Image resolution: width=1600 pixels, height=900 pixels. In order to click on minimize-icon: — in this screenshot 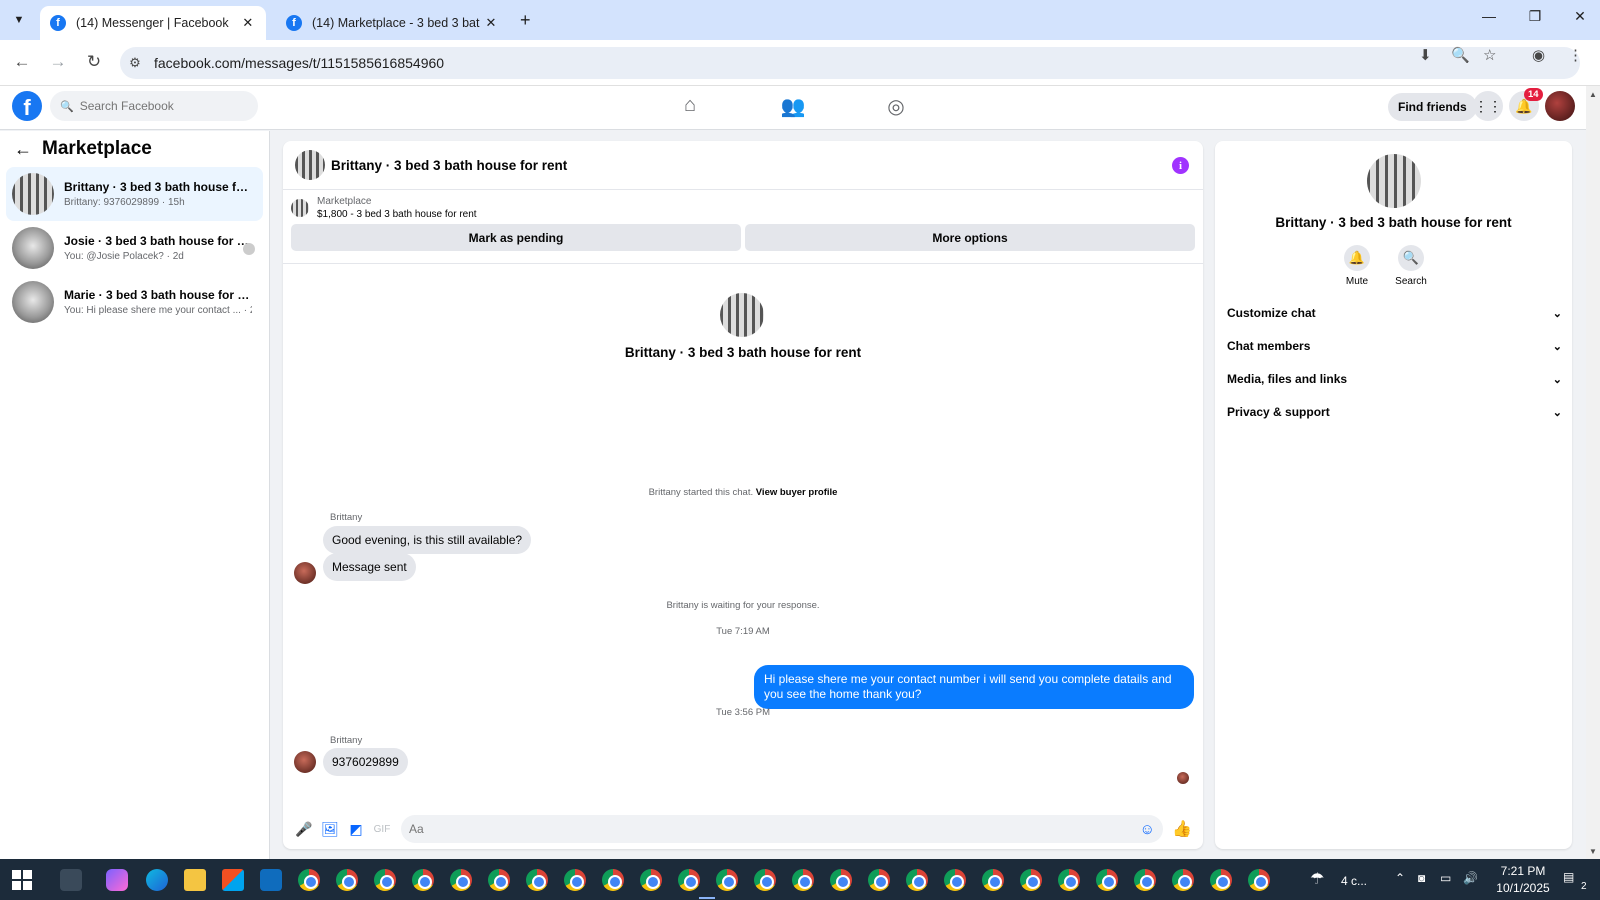, I will do `click(1489, 16)`.